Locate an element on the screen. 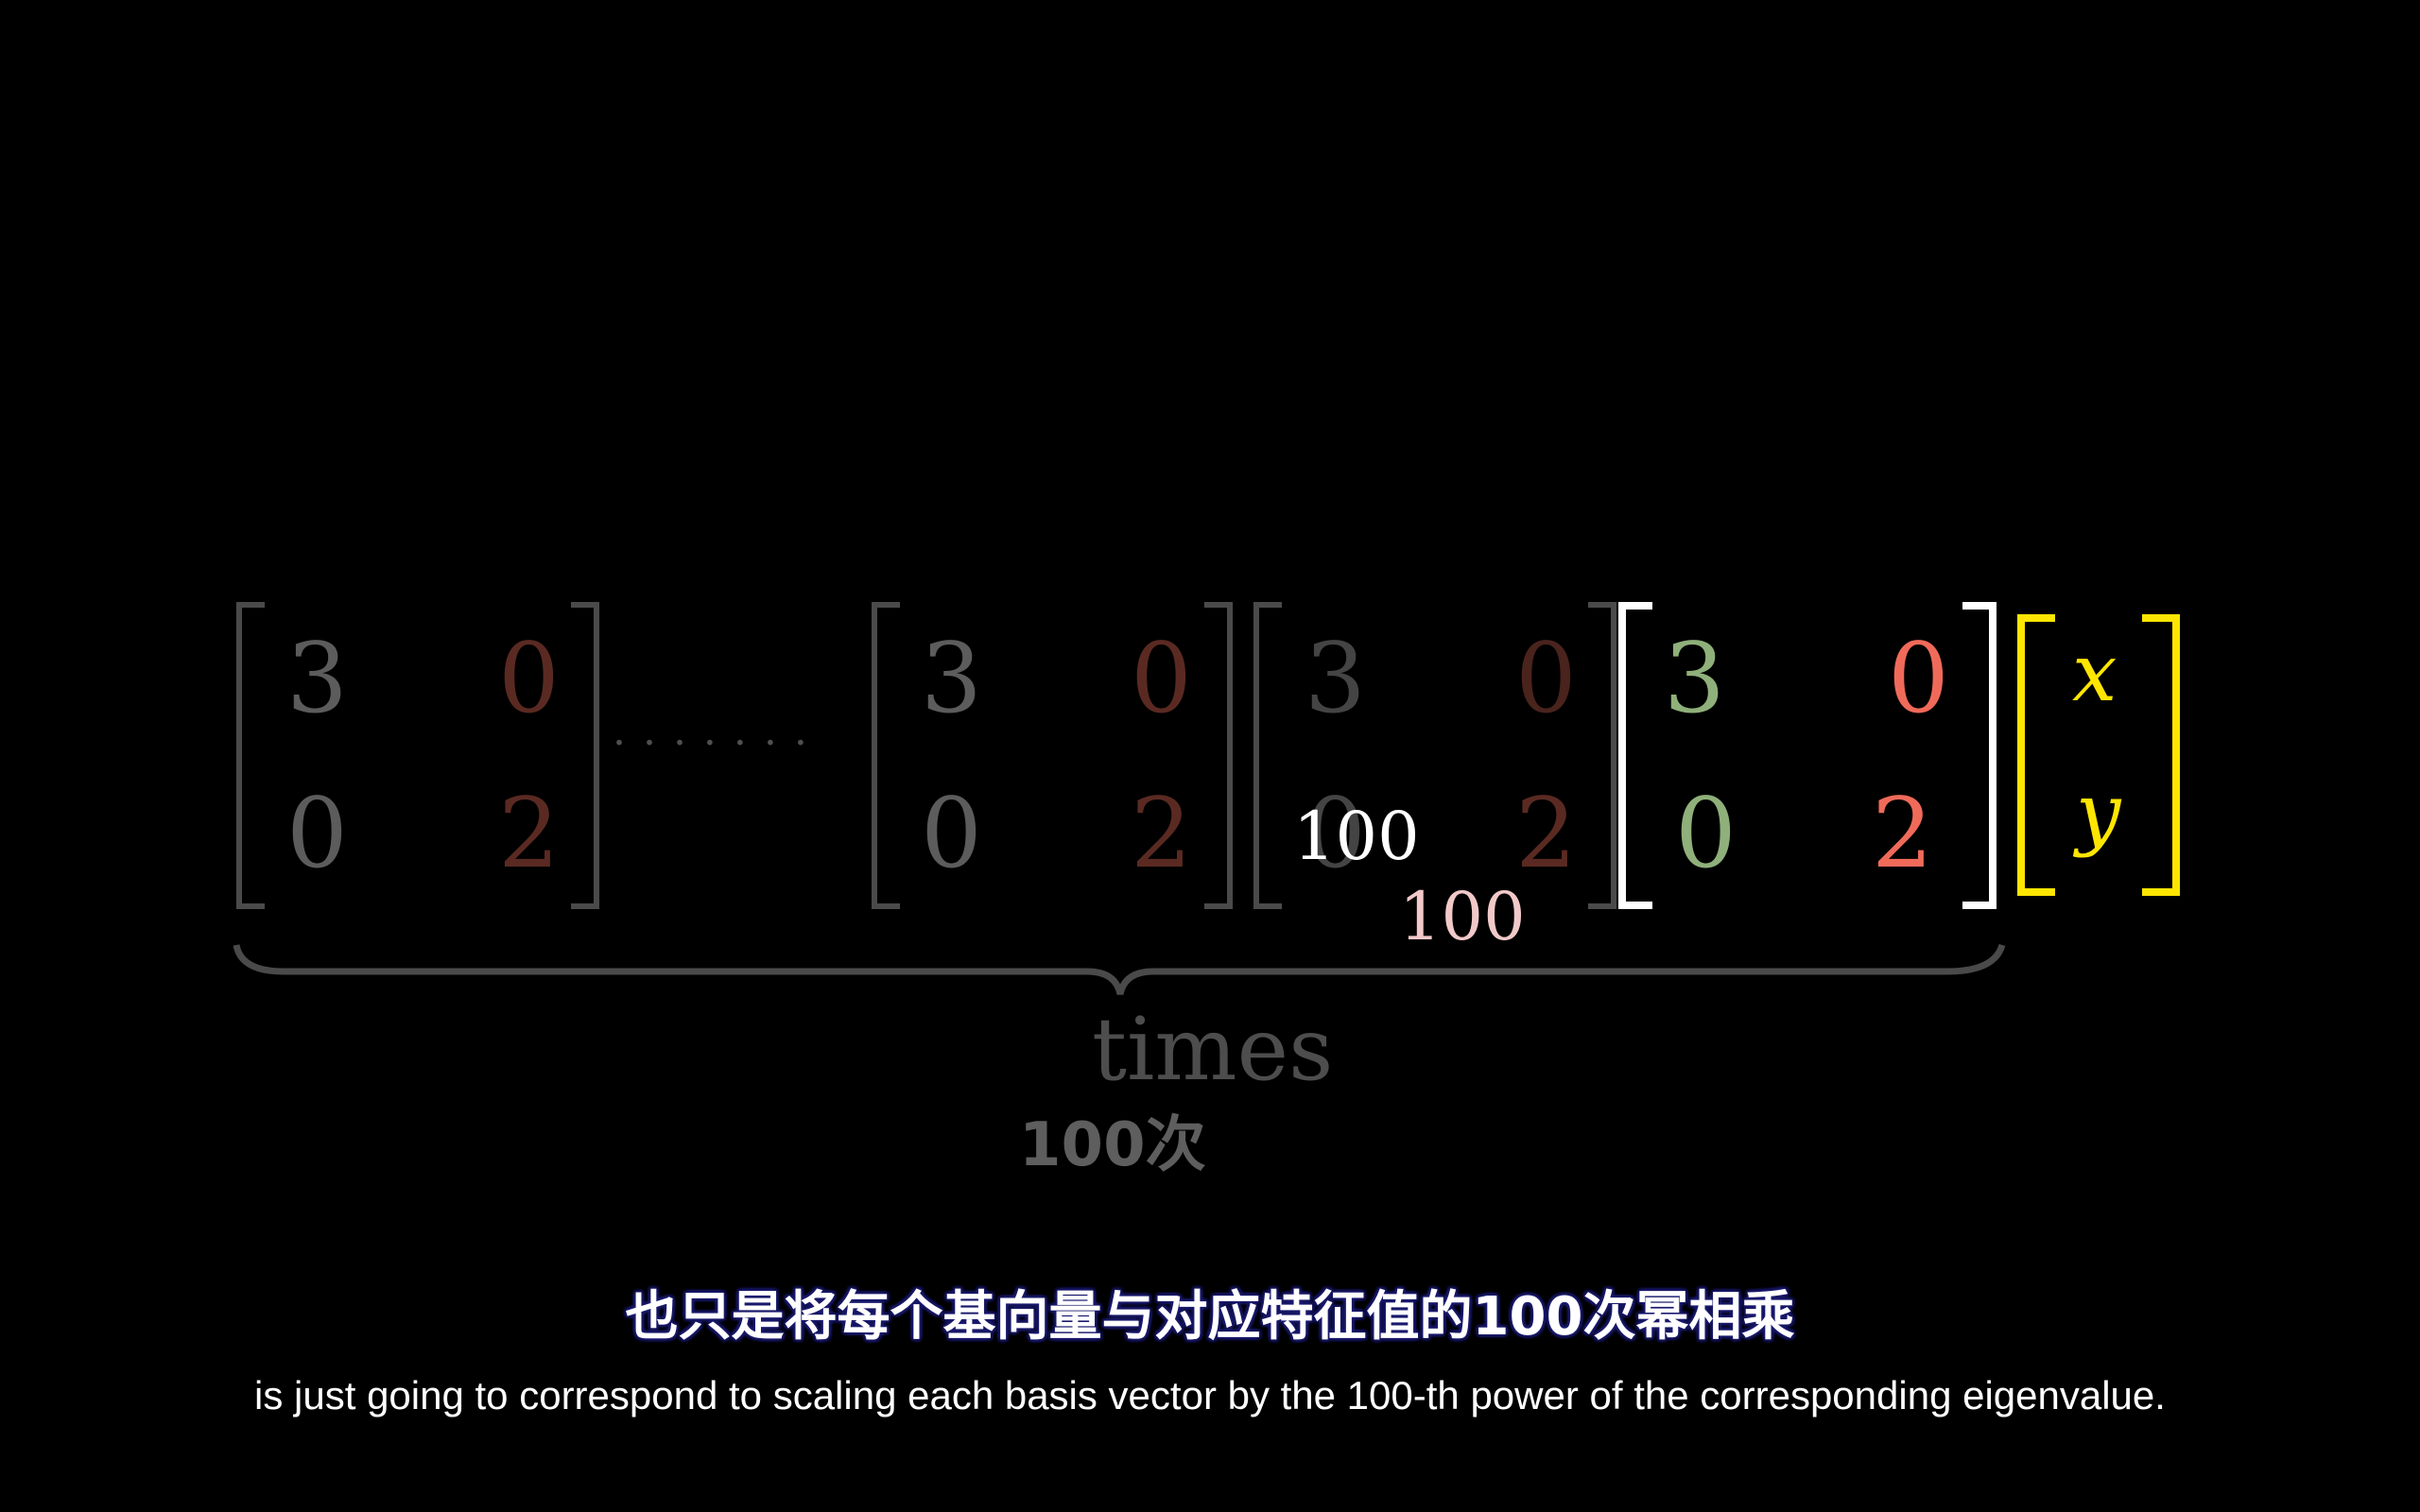 The width and height of the screenshot is (2420, 1512). matrix-3-d: 2 is located at coordinates (1546, 834).